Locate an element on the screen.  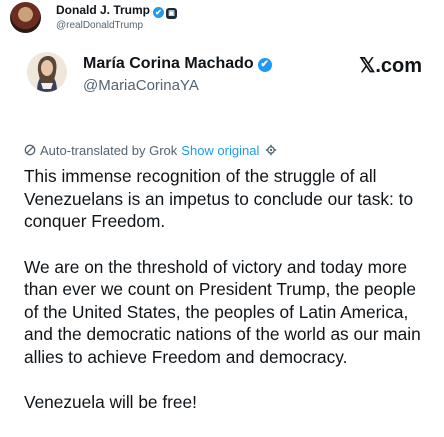
inner-avatar is located at coordinates (47, 72).